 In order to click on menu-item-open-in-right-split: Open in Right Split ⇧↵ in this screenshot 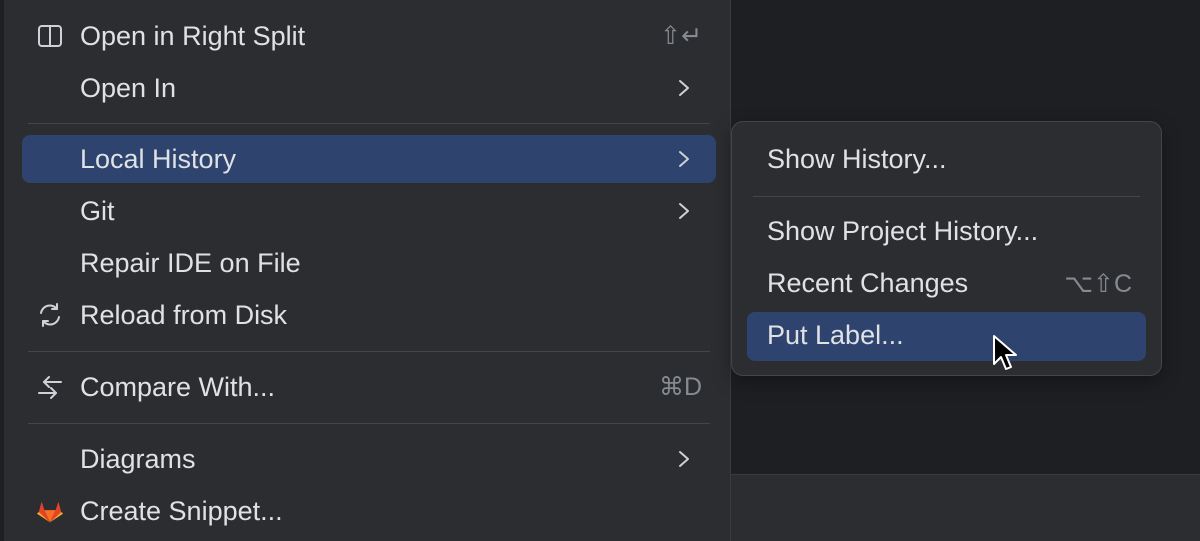, I will do `click(369, 36)`.